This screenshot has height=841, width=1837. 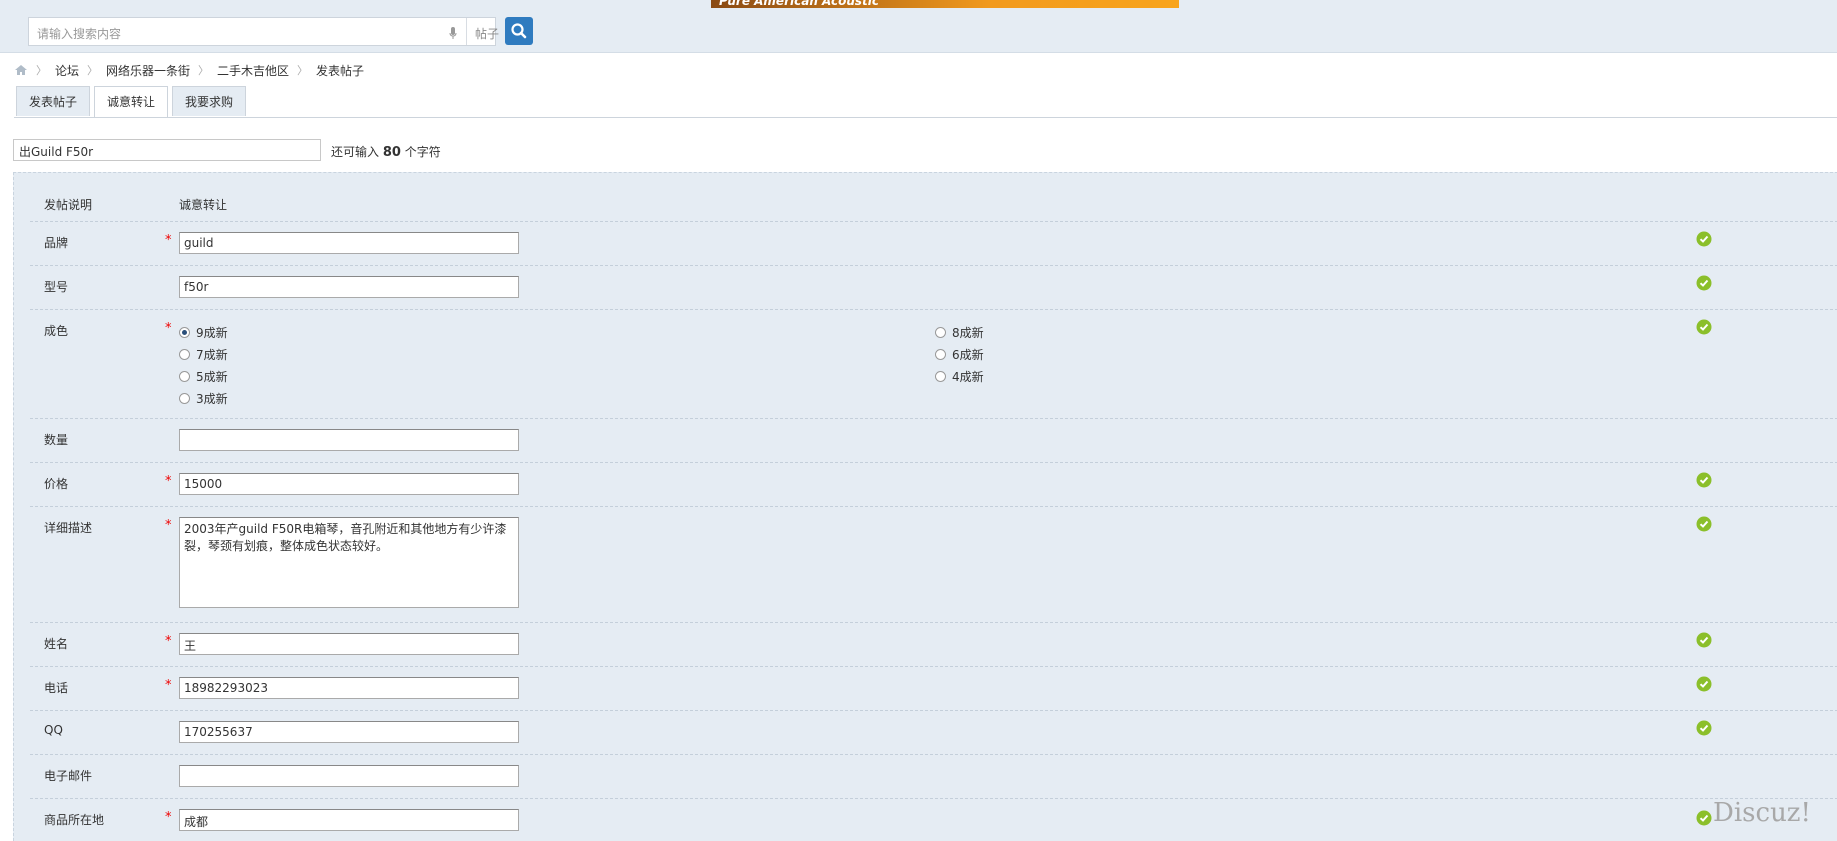 What do you see at coordinates (68, 205) in the screenshot?
I see `intro-label: 发帖说明` at bounding box center [68, 205].